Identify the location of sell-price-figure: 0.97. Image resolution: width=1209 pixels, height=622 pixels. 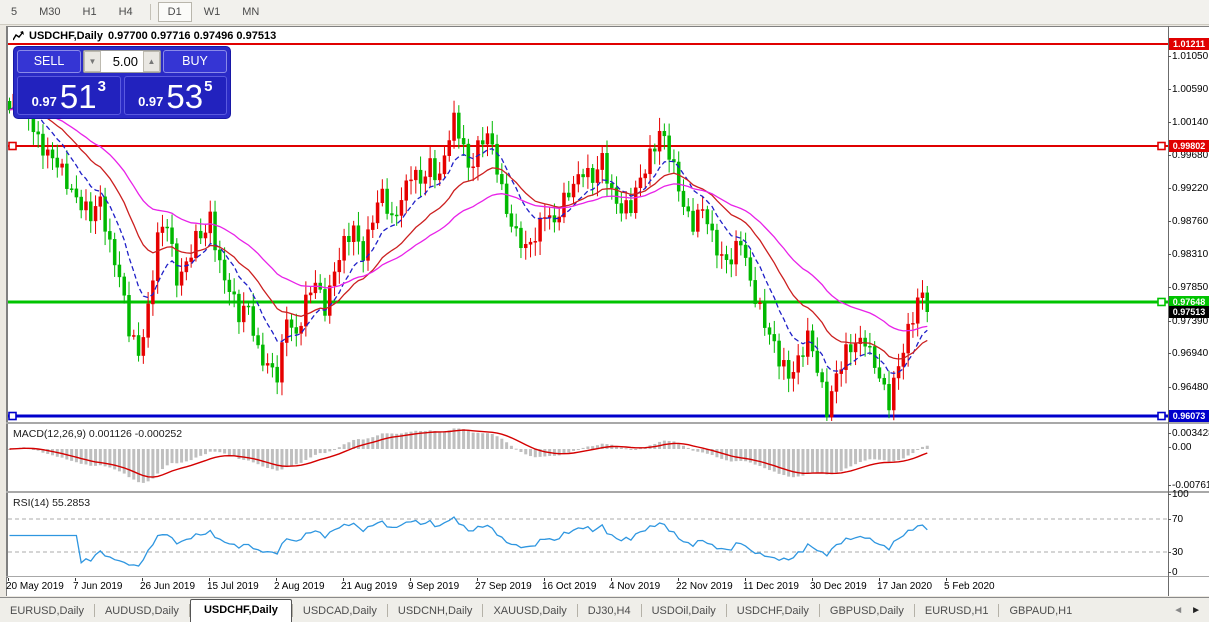
(44, 101).